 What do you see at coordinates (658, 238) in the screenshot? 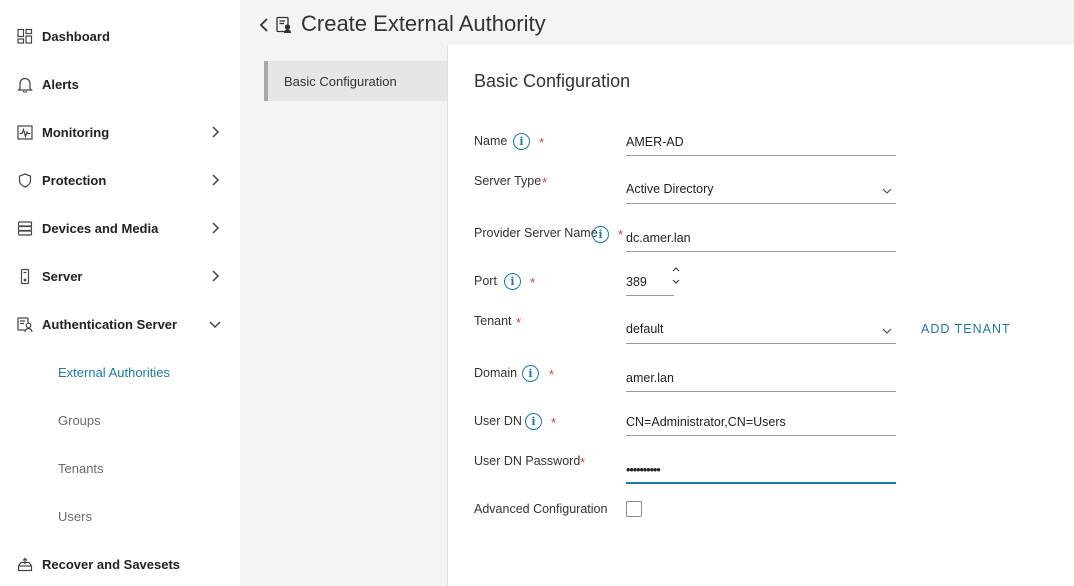
I see `provider-server-name-value: dc.amer.lan` at bounding box center [658, 238].